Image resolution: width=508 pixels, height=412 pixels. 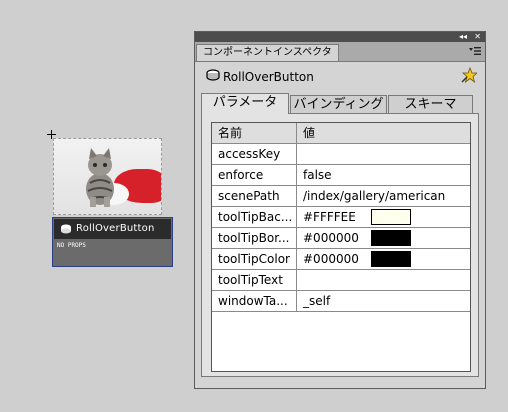 I want to click on color-hex-value: #FFFFEE, so click(x=329, y=217).